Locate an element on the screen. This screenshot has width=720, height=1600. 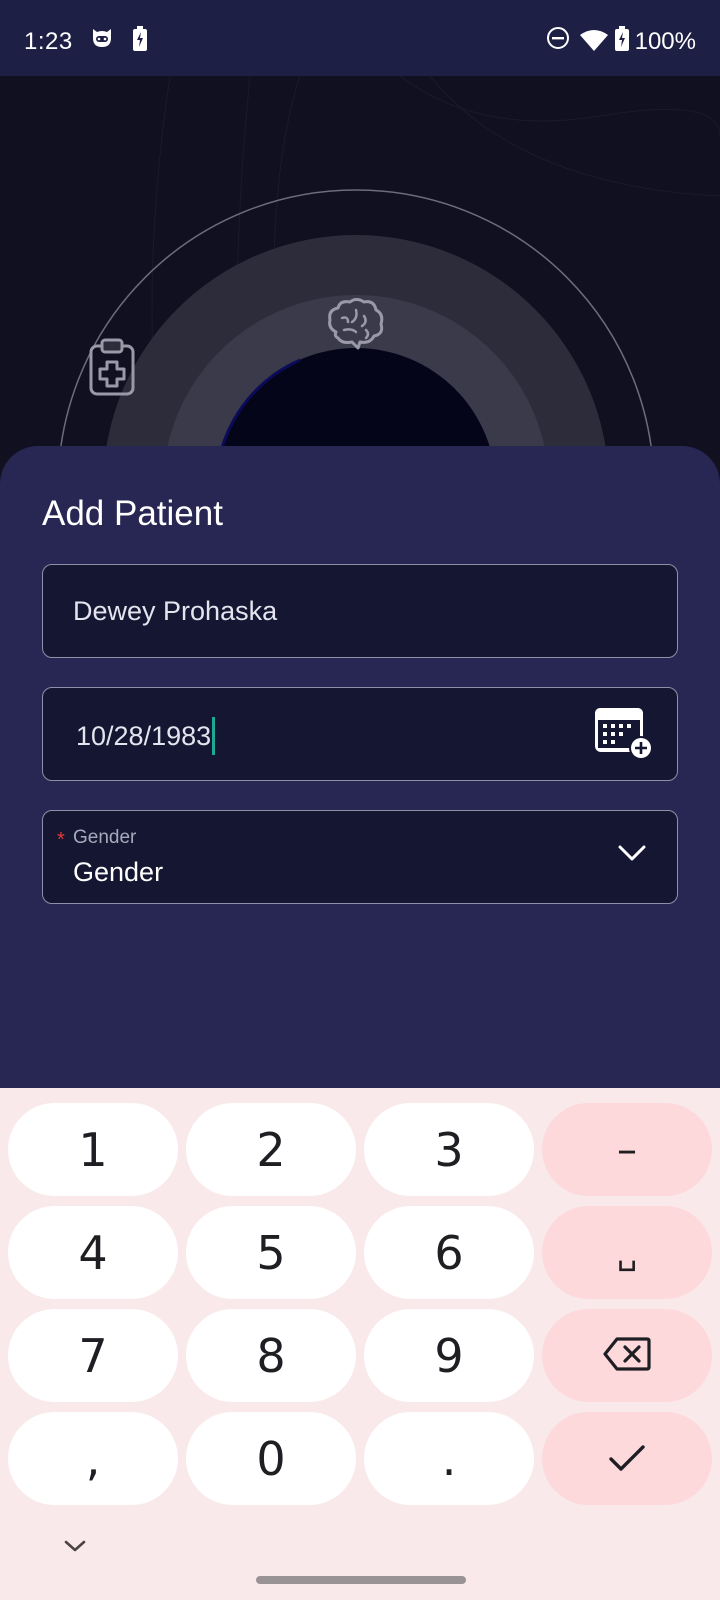
date-of-birth-value: 10/28/1983 is located at coordinates (144, 736).